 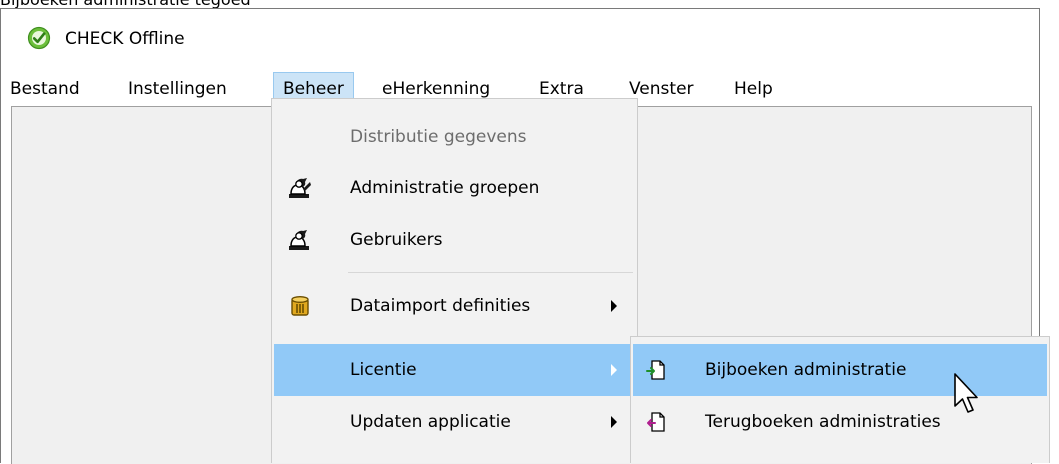 I want to click on menu-item-licentie: Licentie, so click(x=454, y=370).